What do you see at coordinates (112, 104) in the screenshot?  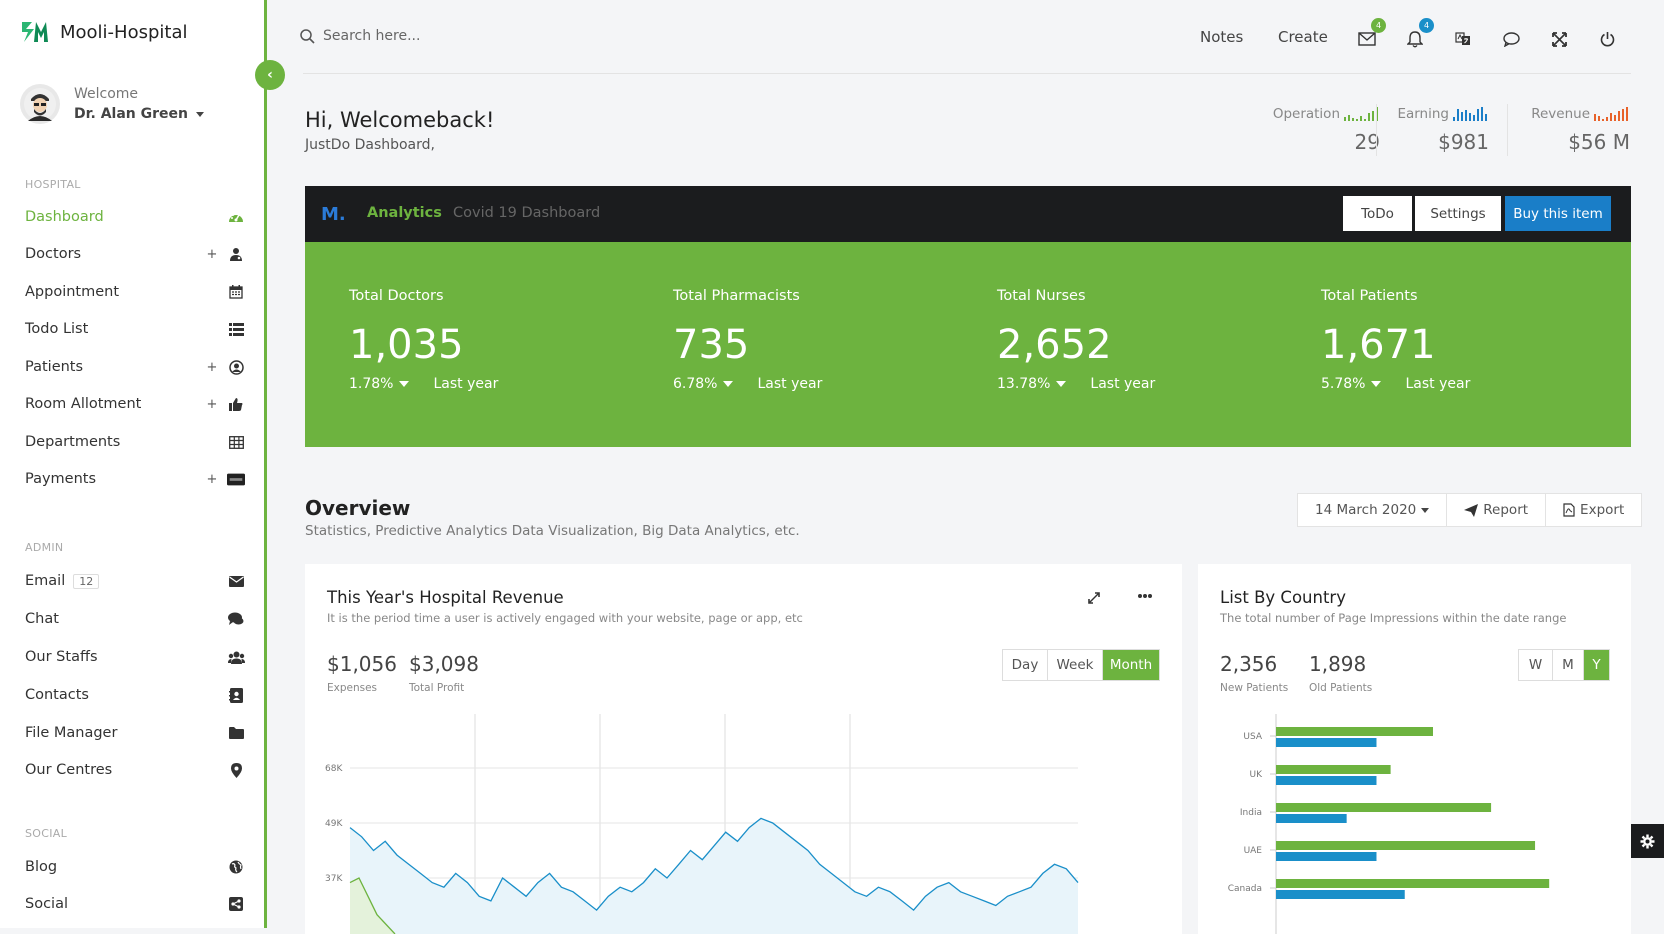 I see `user-profile: Welcome Dr. Alan Green` at bounding box center [112, 104].